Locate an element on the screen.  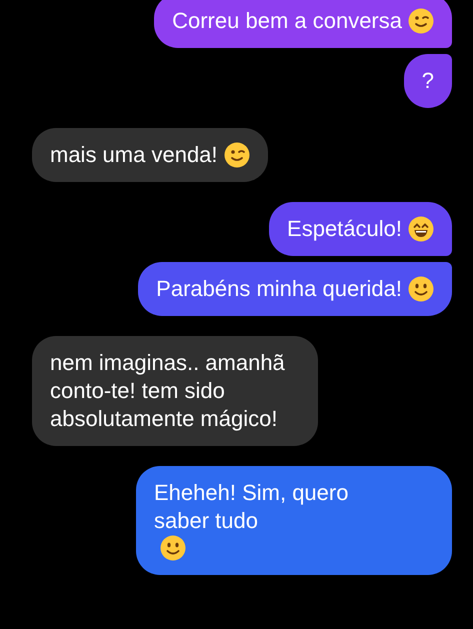
message-text: Correu bem a conversa is located at coordinates (287, 21).